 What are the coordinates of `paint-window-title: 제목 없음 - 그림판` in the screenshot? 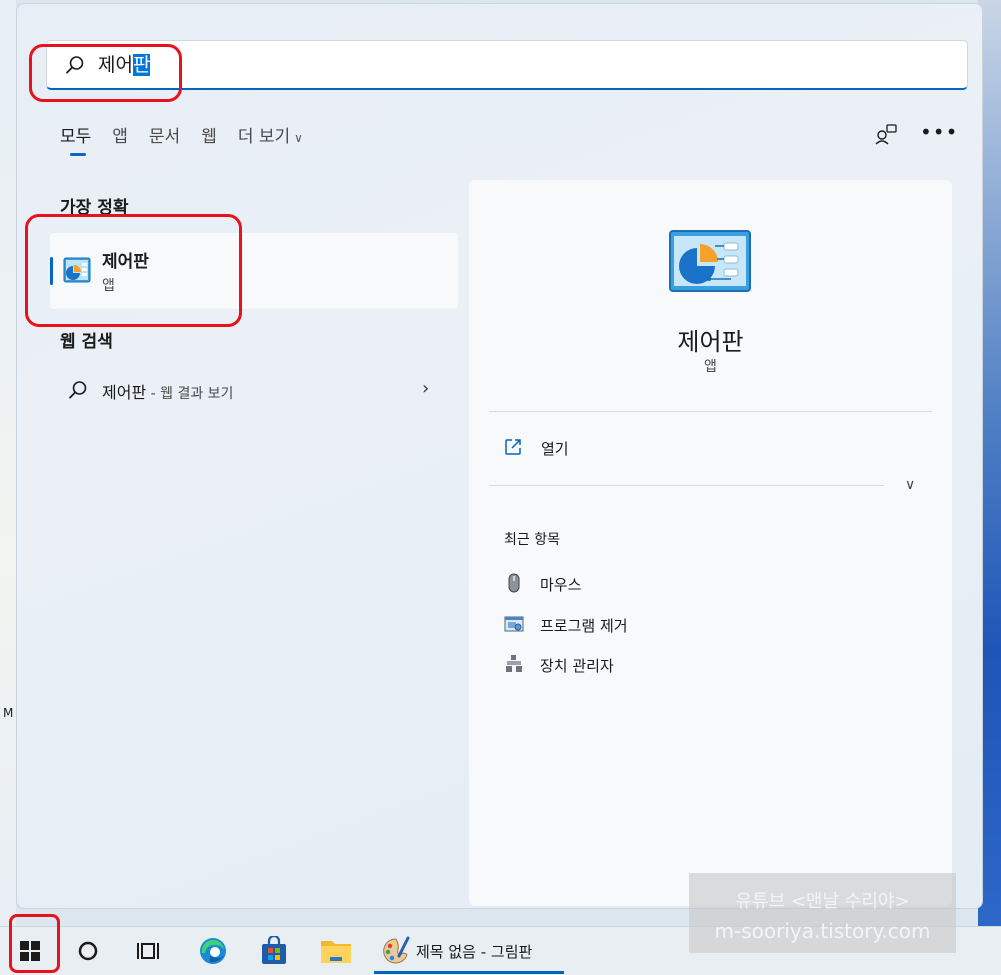 It's located at (474, 951).